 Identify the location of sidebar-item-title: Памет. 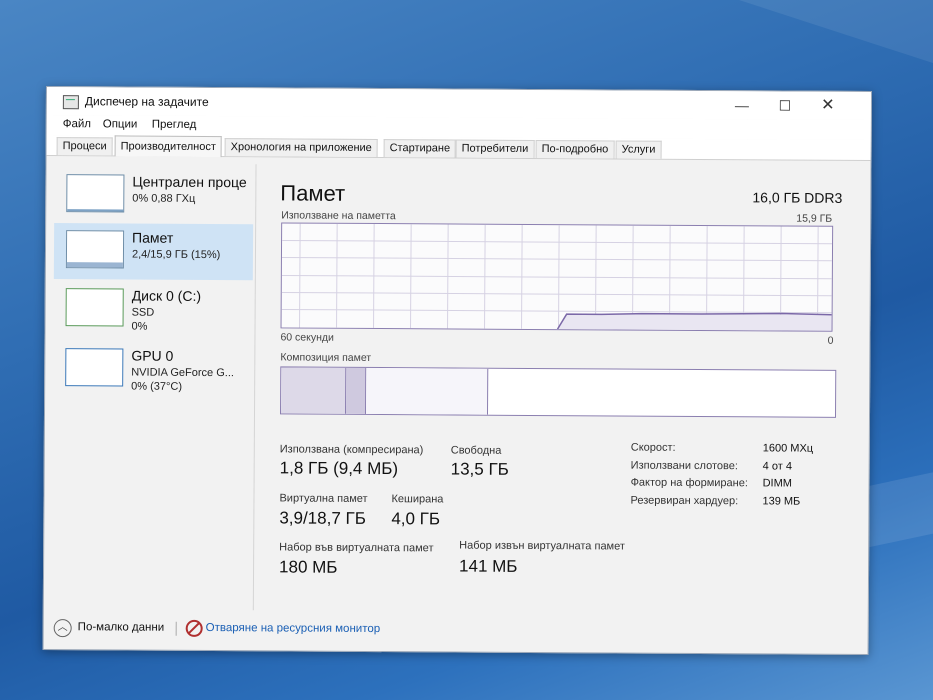
(153, 237).